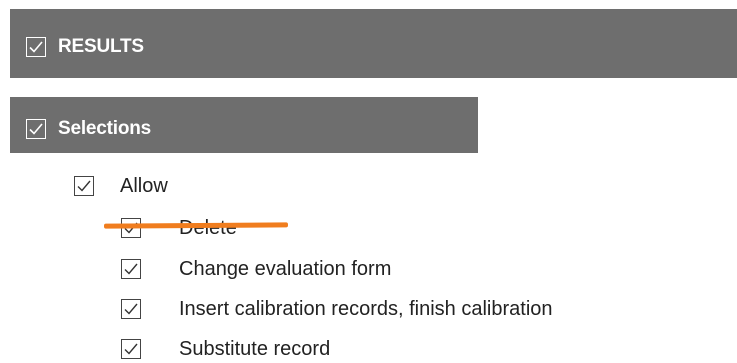 Image resolution: width=737 pixels, height=363 pixels. I want to click on selections-label: Selections, so click(105, 128).